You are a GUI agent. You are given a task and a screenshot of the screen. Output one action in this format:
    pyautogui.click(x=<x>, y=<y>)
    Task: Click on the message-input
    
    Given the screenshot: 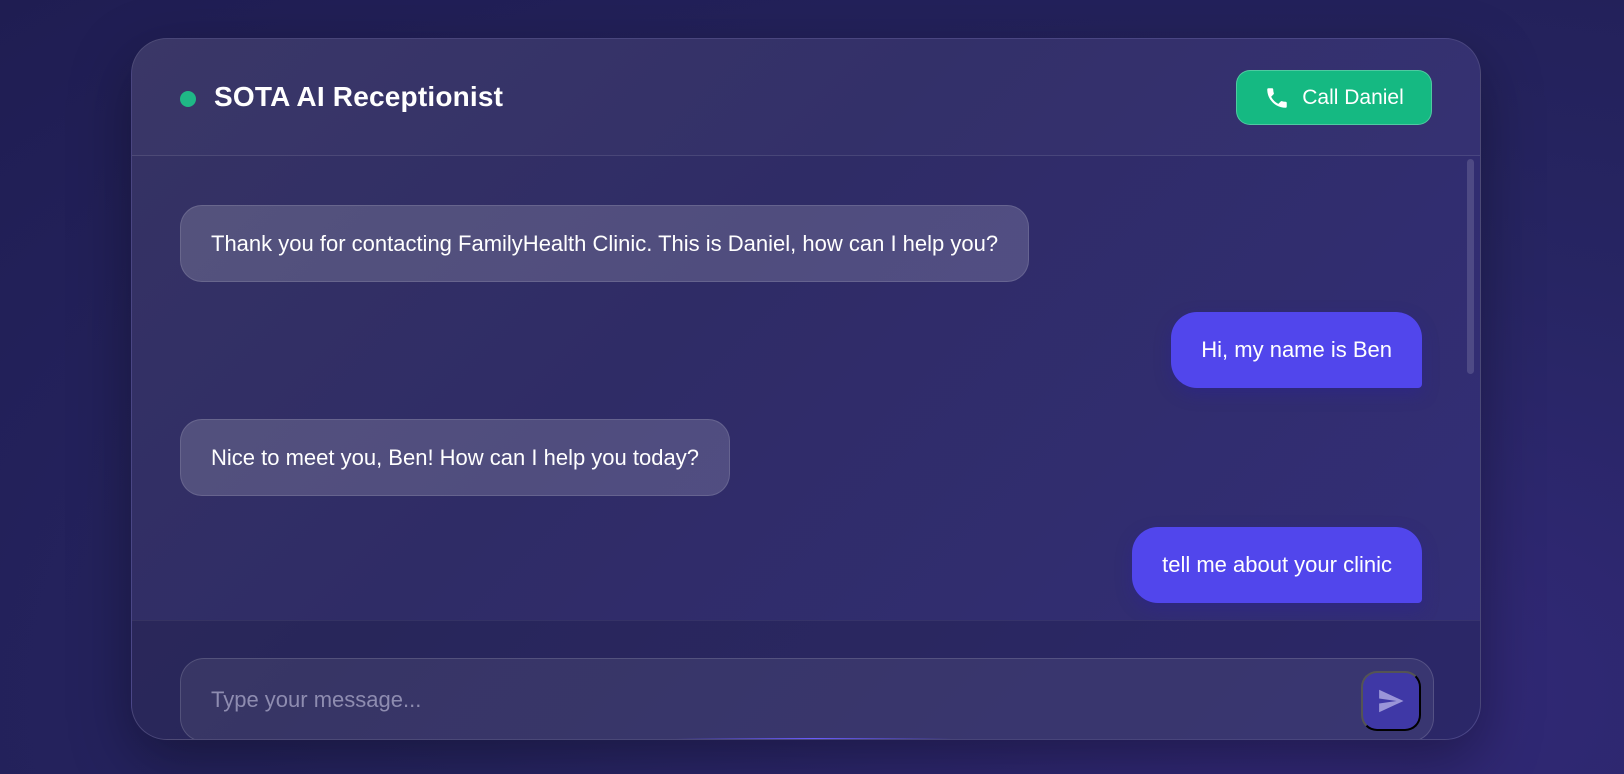 What is the action you would take?
    pyautogui.click(x=746, y=699)
    